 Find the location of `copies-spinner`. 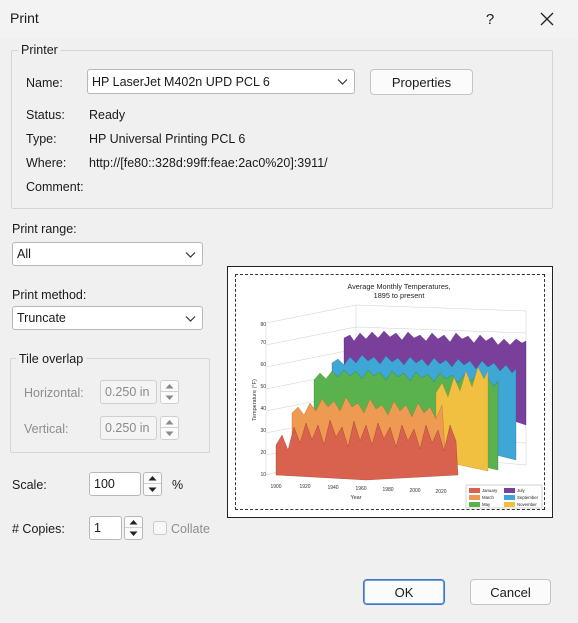

copies-spinner is located at coordinates (133, 528).